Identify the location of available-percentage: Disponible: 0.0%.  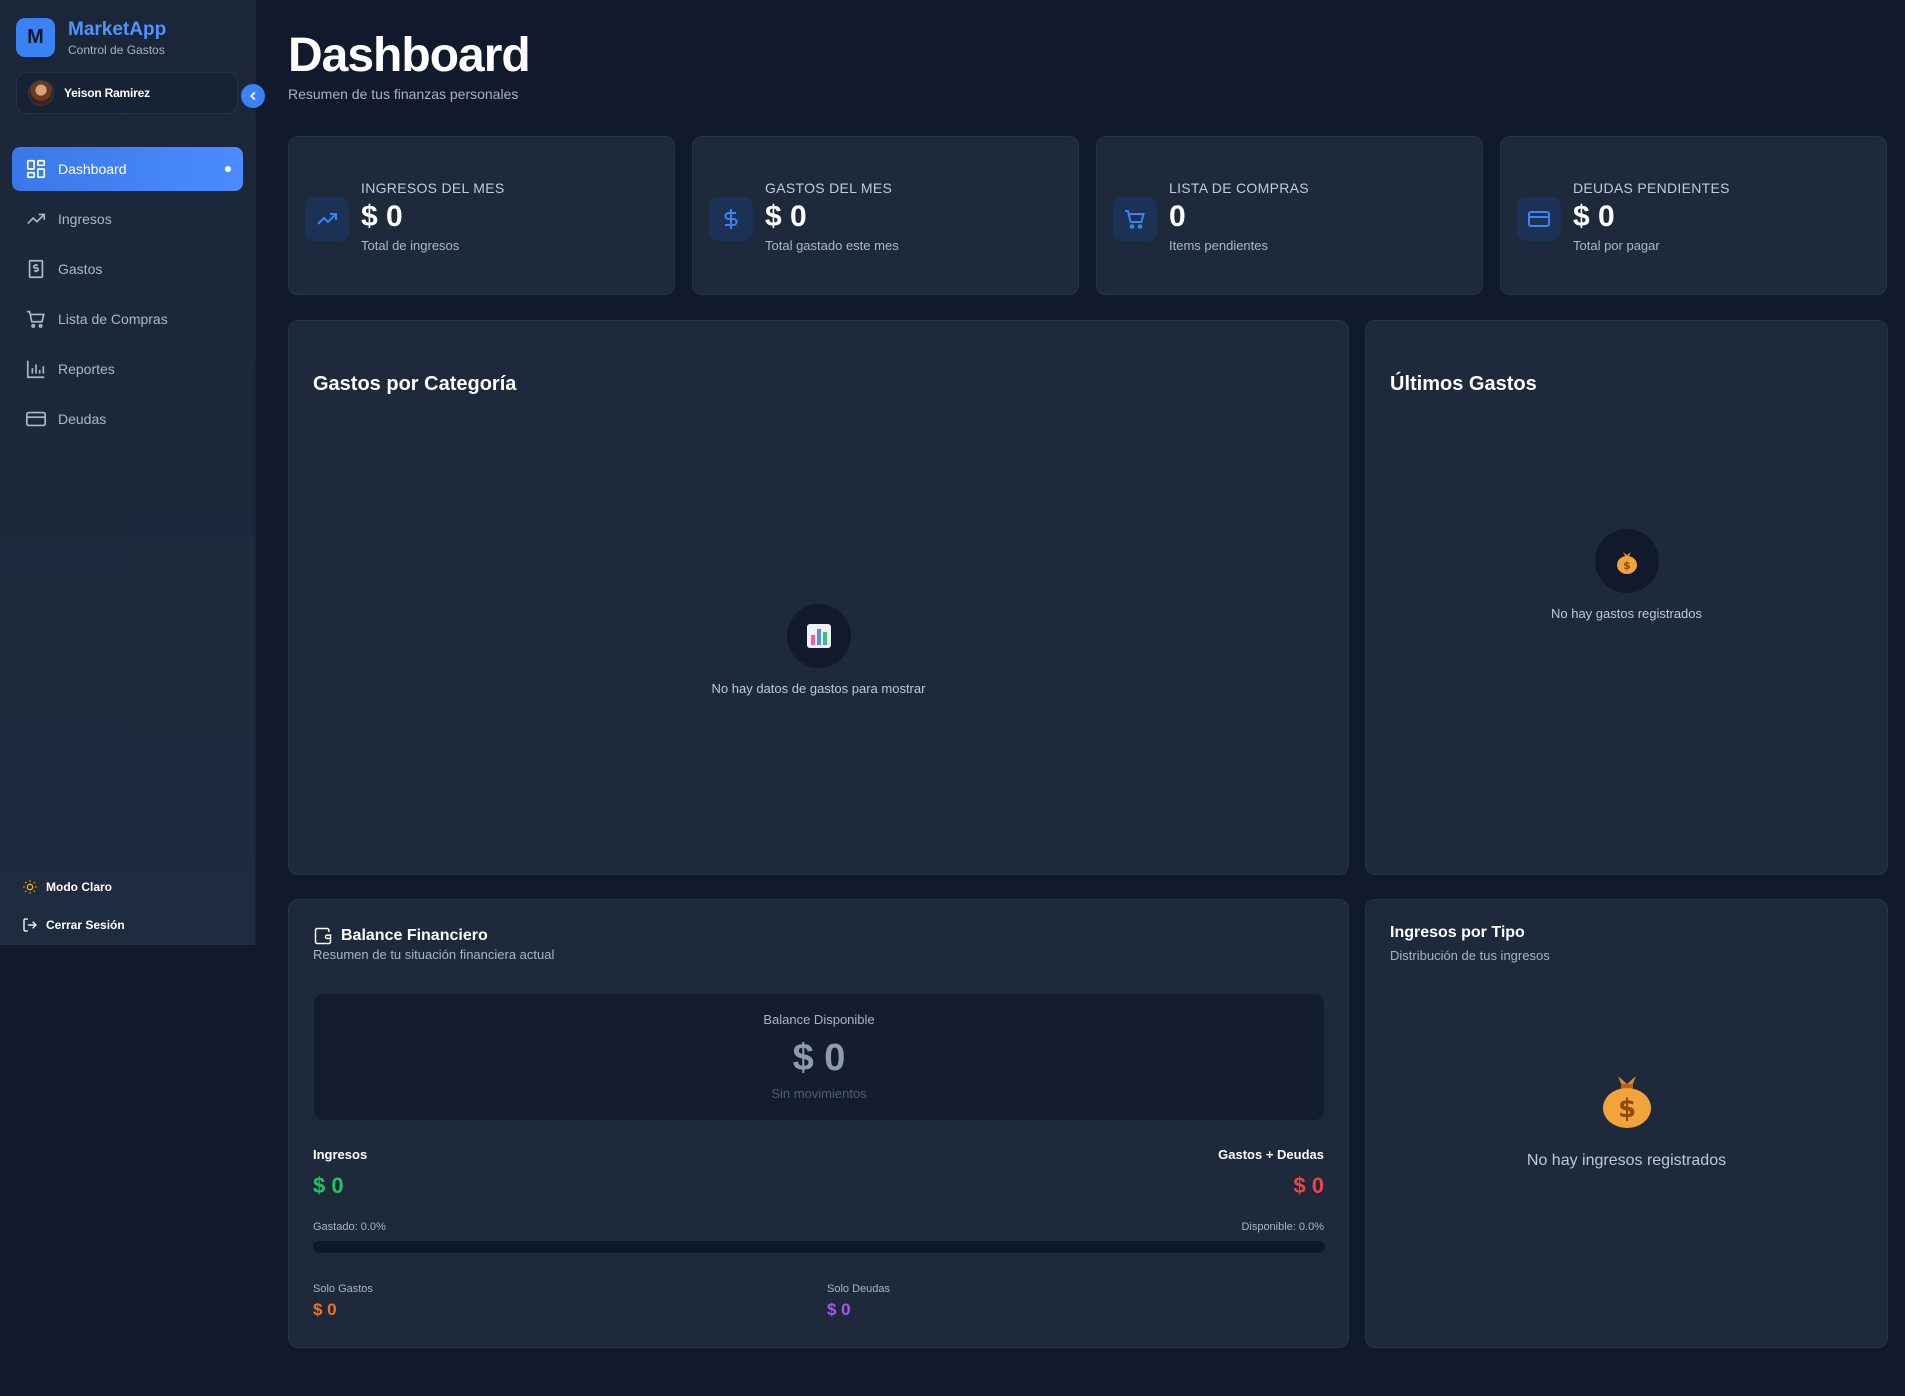
(1282, 1227).